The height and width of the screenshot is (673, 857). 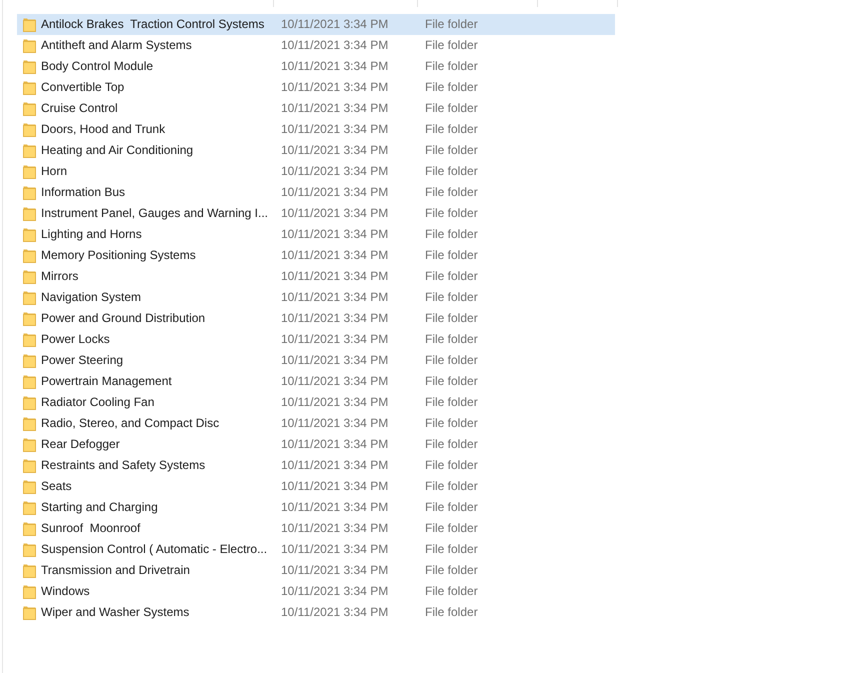 I want to click on folder-row: Radiator Cooling Fan 10/11/2021 3:34 PM File folder, so click(x=316, y=402).